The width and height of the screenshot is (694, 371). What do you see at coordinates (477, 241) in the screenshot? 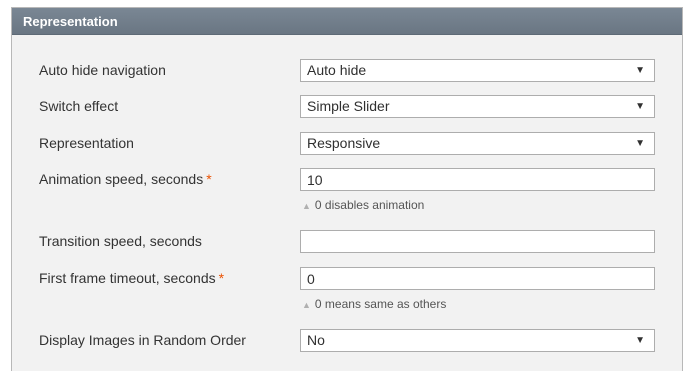
I see `transition-speed-input` at bounding box center [477, 241].